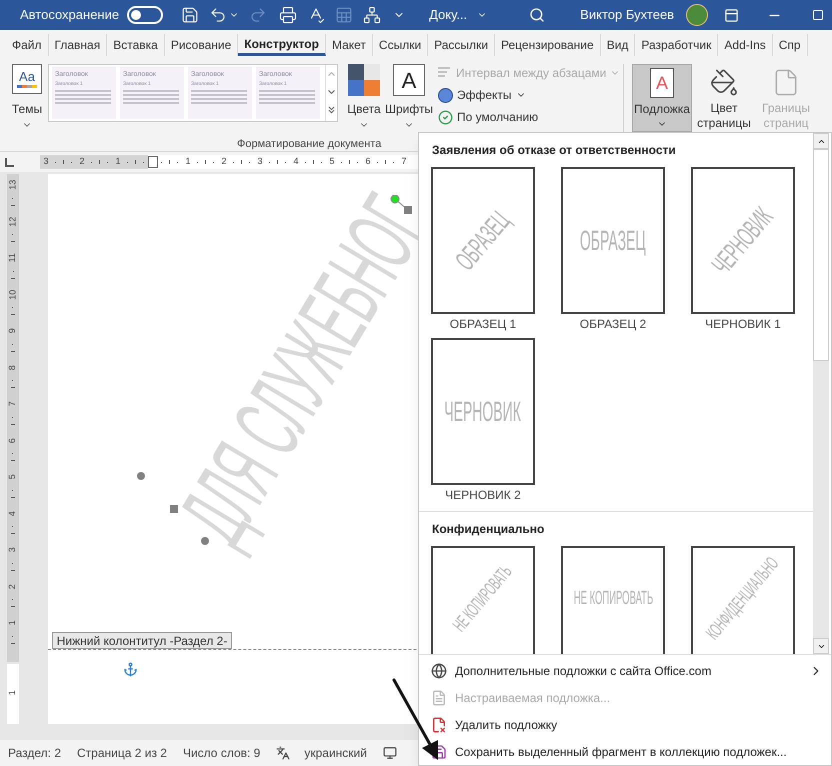  I want to click on ruler-number: 8, so click(12, 367).